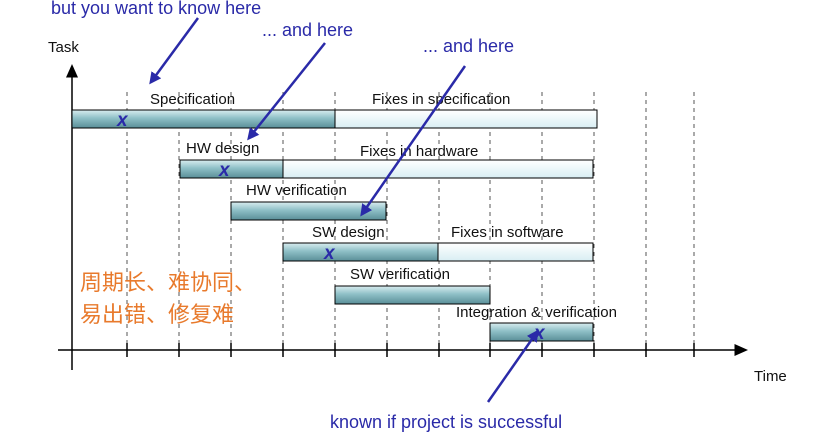 The height and width of the screenshot is (438, 835). What do you see at coordinates (192, 99) in the screenshot?
I see `task-label: Specification` at bounding box center [192, 99].